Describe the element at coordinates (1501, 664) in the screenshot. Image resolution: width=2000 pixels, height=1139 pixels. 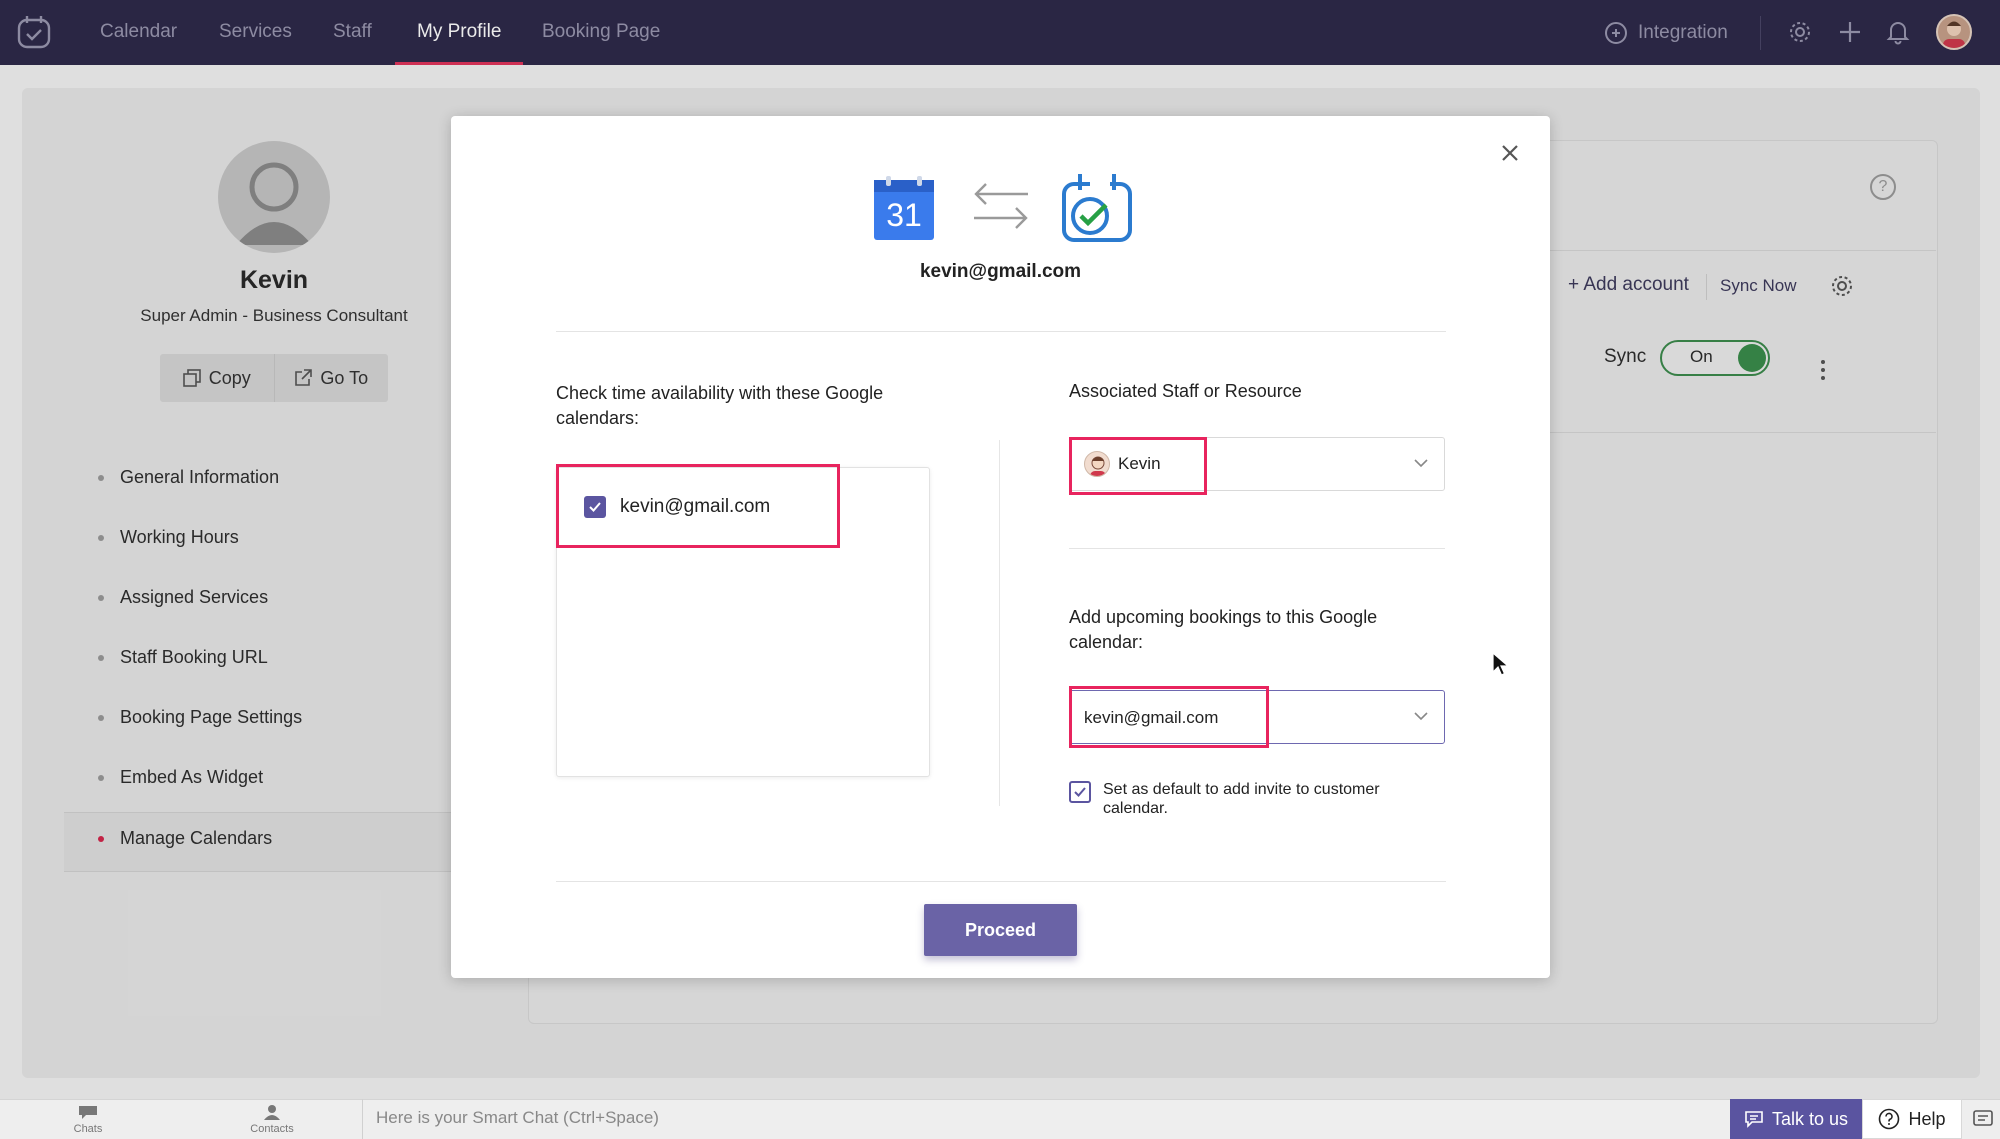
I see `mouse-cursor-icon` at that location.